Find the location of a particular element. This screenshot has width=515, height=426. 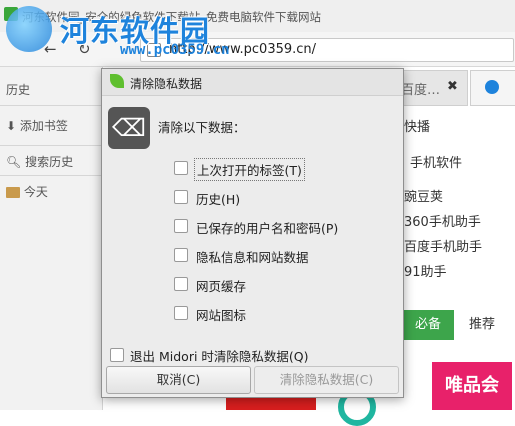

search-icon: 🔍︎ is located at coordinates (14, 162).